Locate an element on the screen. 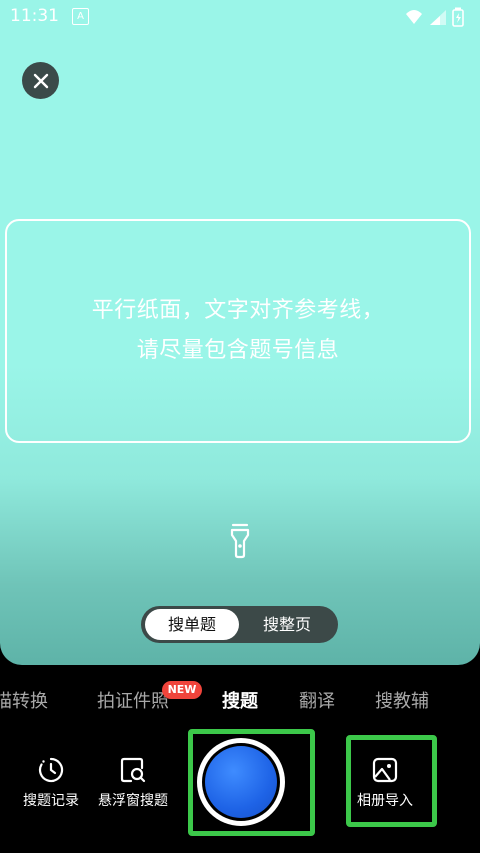  shutter-ring is located at coordinates (241, 782).